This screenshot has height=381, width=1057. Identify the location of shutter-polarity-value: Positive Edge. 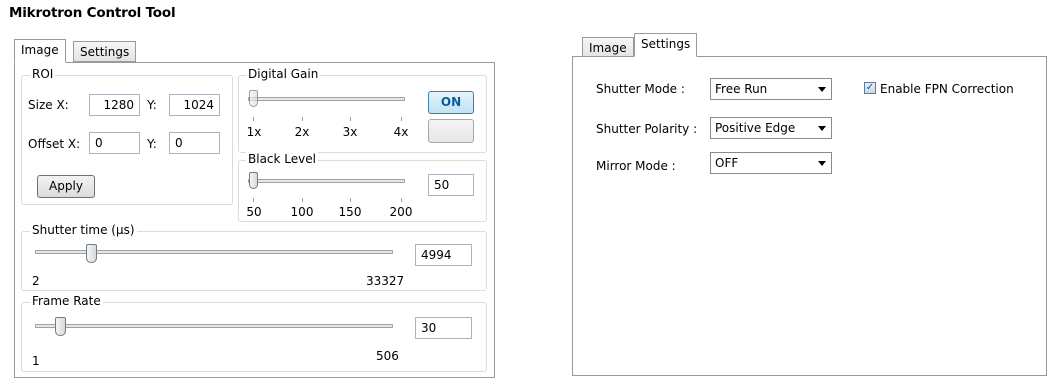
(755, 128).